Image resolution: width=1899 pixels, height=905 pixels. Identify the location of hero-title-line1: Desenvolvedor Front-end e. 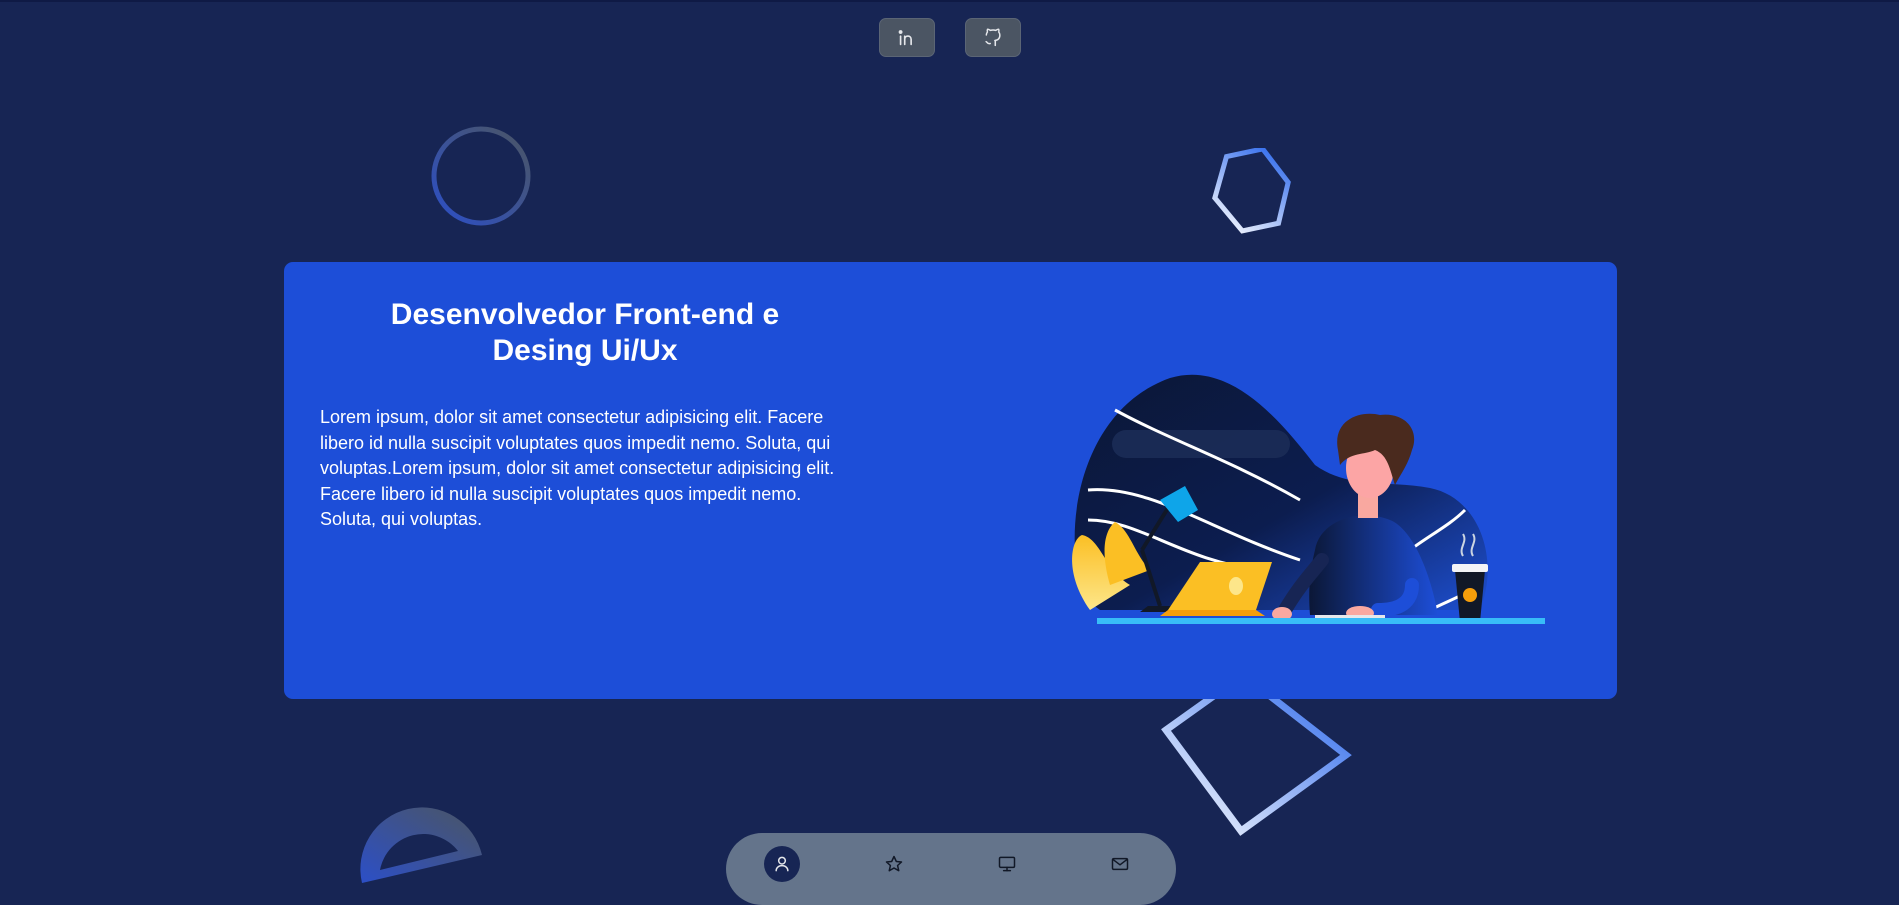
(585, 314).